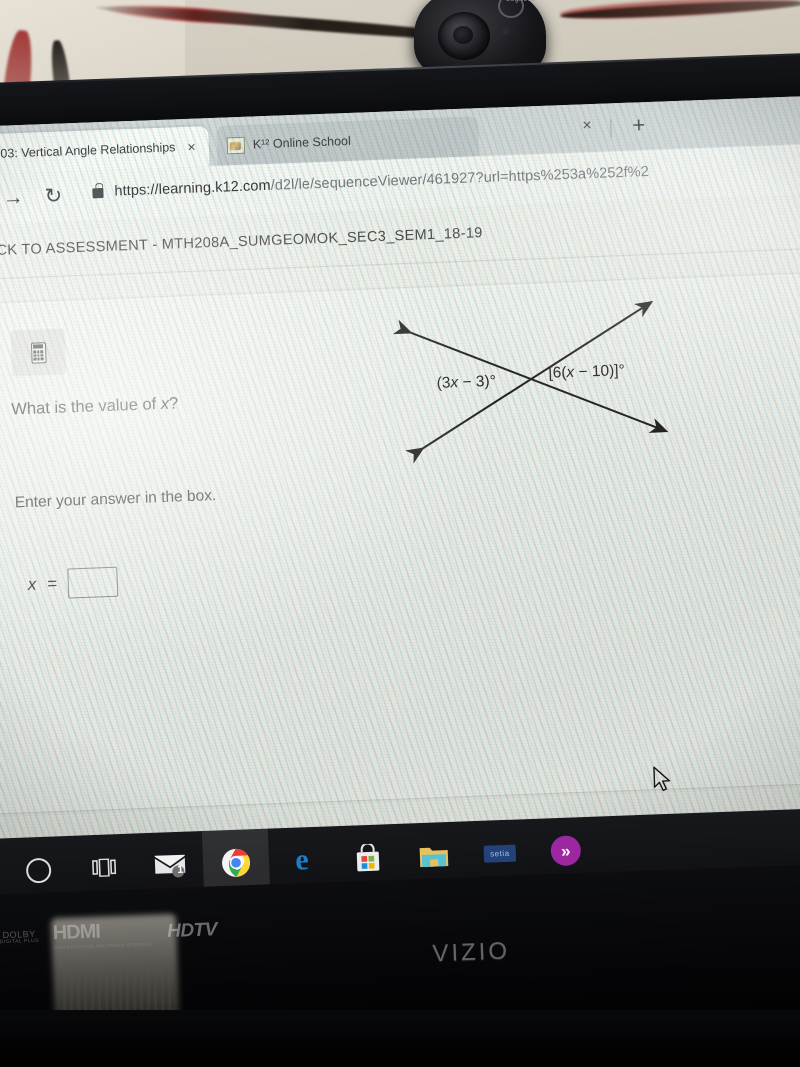  I want to click on calculator-button, so click(38, 352).